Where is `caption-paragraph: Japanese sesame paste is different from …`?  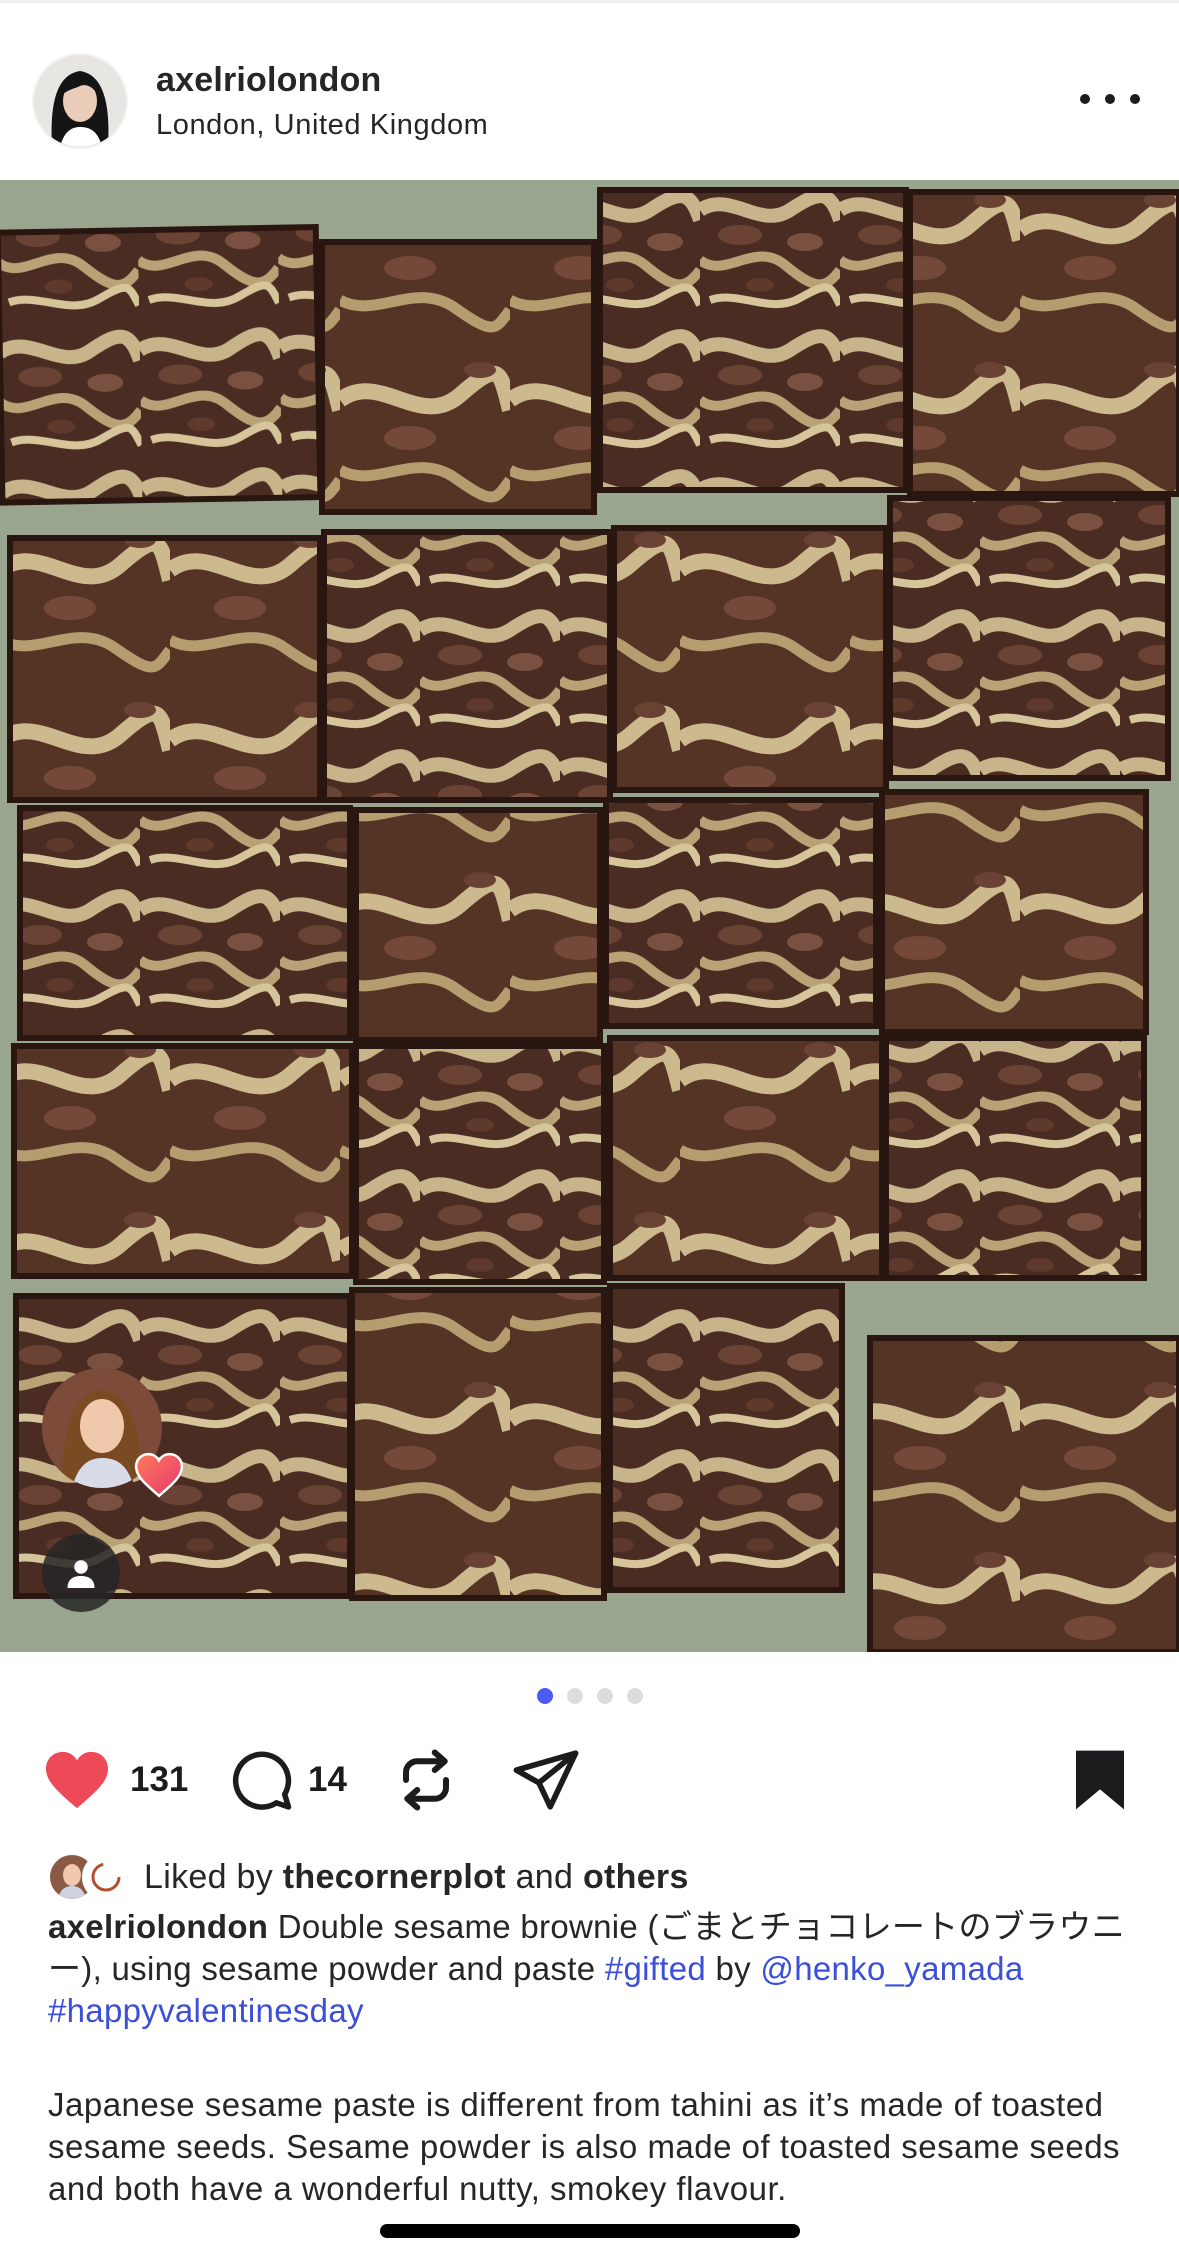
caption-paragraph: Japanese sesame paste is different from … is located at coordinates (584, 2146).